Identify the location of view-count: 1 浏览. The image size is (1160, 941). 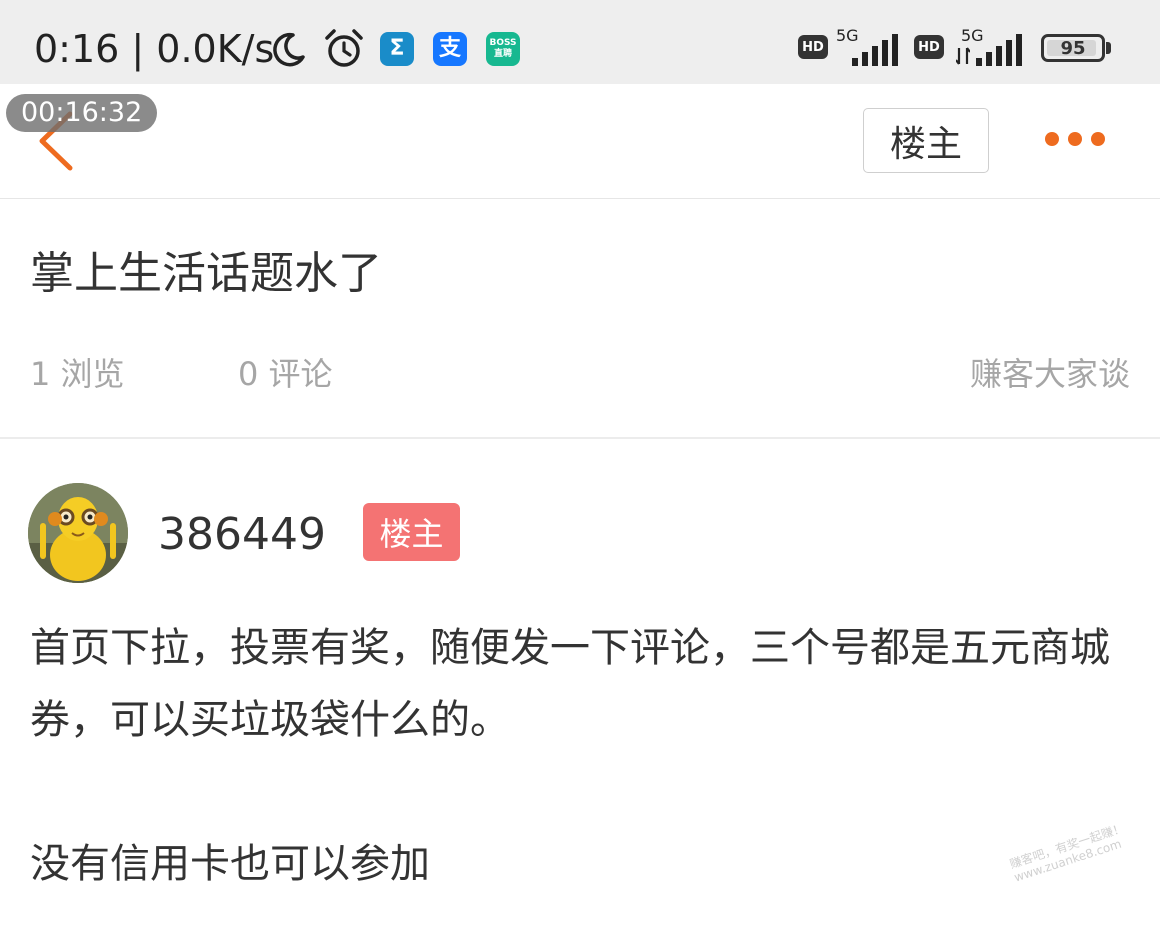
(77, 374).